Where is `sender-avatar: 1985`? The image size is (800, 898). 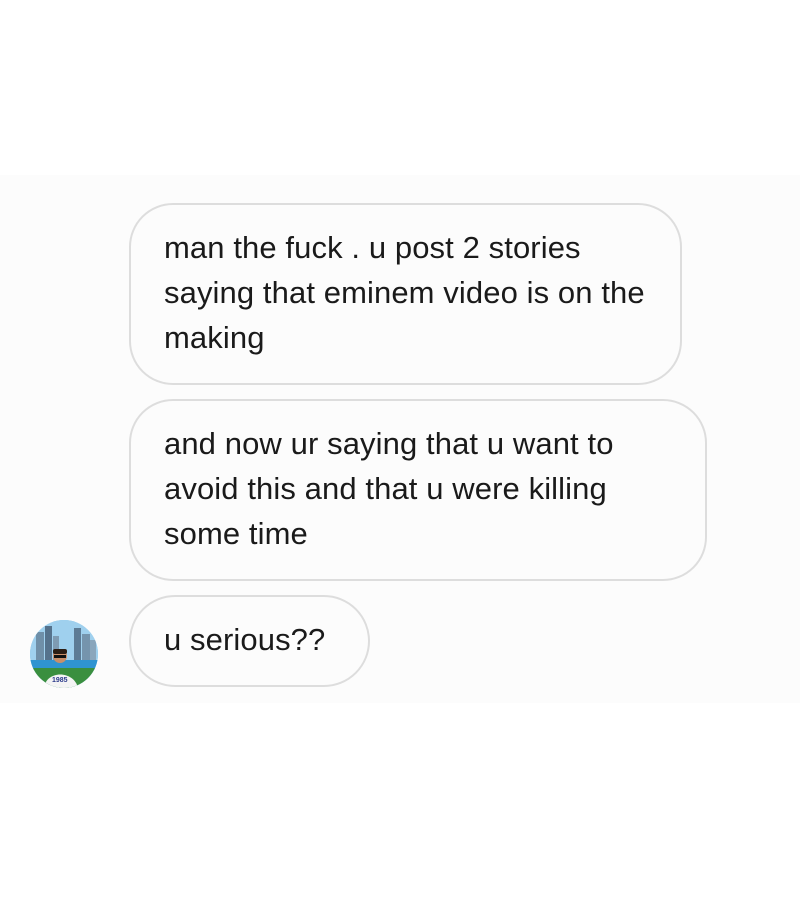 sender-avatar: 1985 is located at coordinates (64, 654).